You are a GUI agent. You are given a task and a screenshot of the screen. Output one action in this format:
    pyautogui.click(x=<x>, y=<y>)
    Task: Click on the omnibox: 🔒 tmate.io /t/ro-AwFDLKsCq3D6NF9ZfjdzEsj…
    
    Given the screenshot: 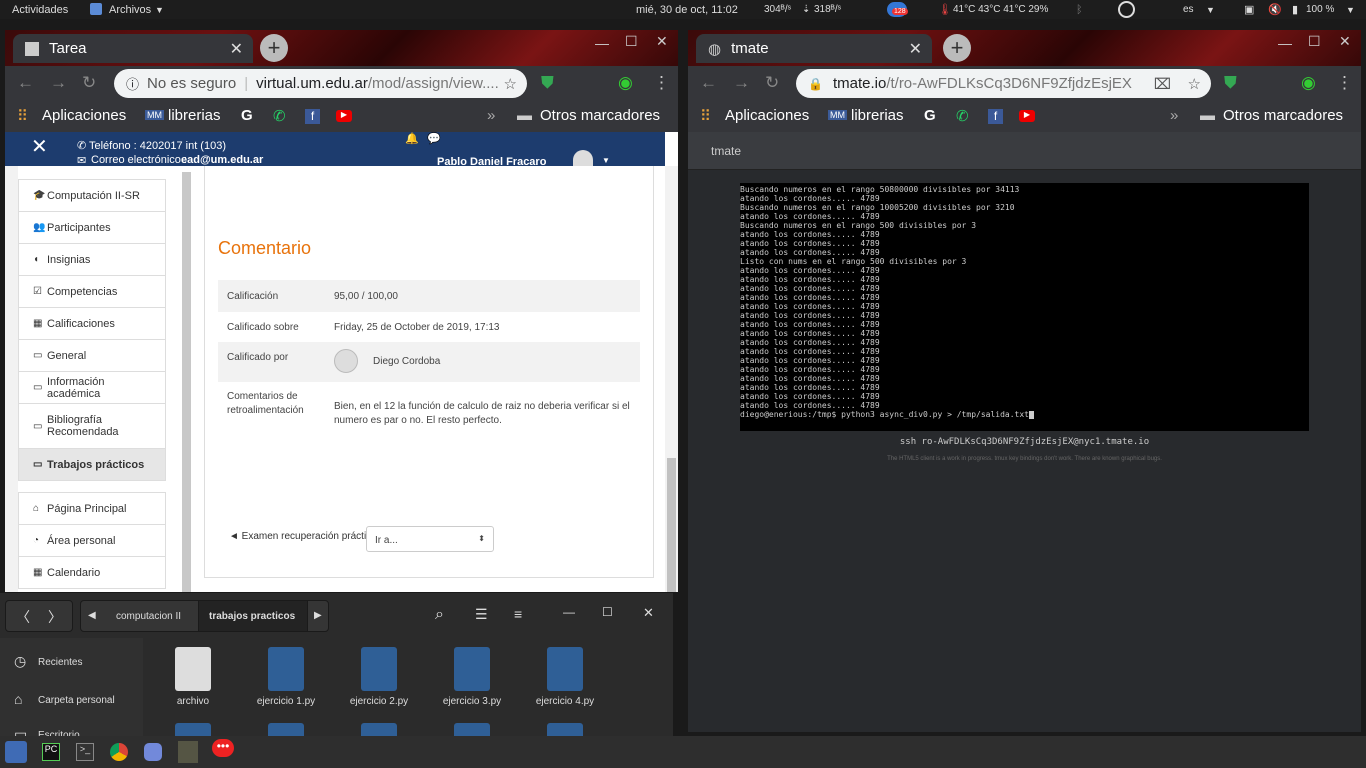 What is the action you would take?
    pyautogui.click(x=1003, y=83)
    